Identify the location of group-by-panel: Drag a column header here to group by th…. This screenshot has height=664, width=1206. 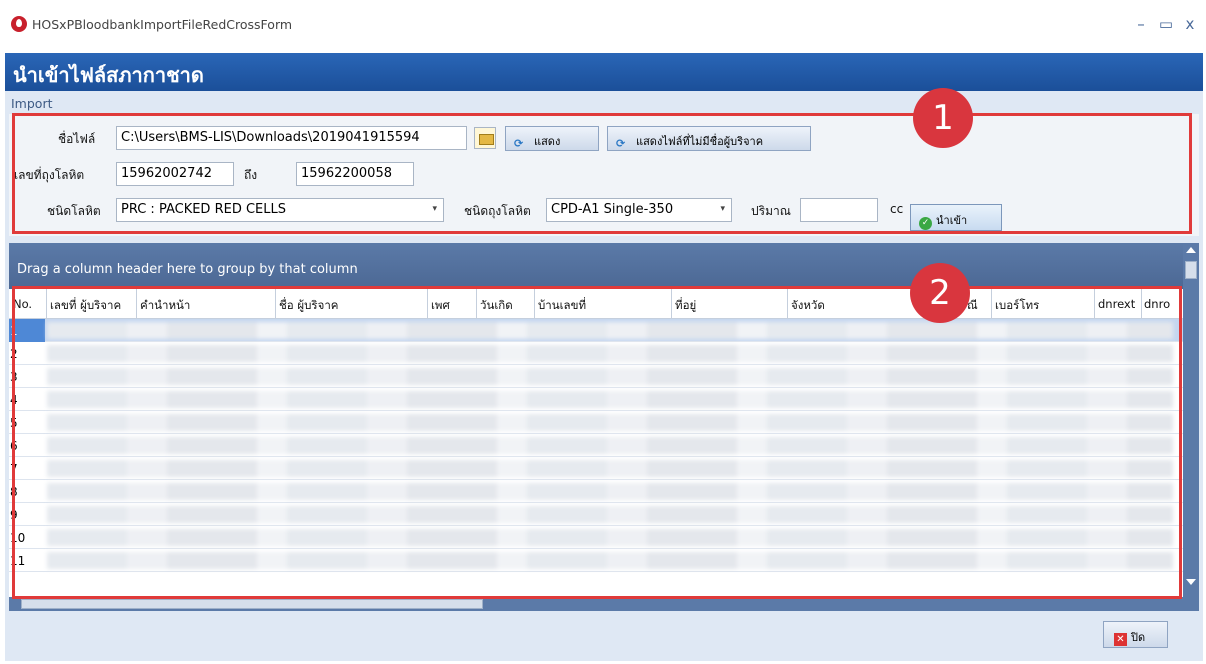
(596, 266).